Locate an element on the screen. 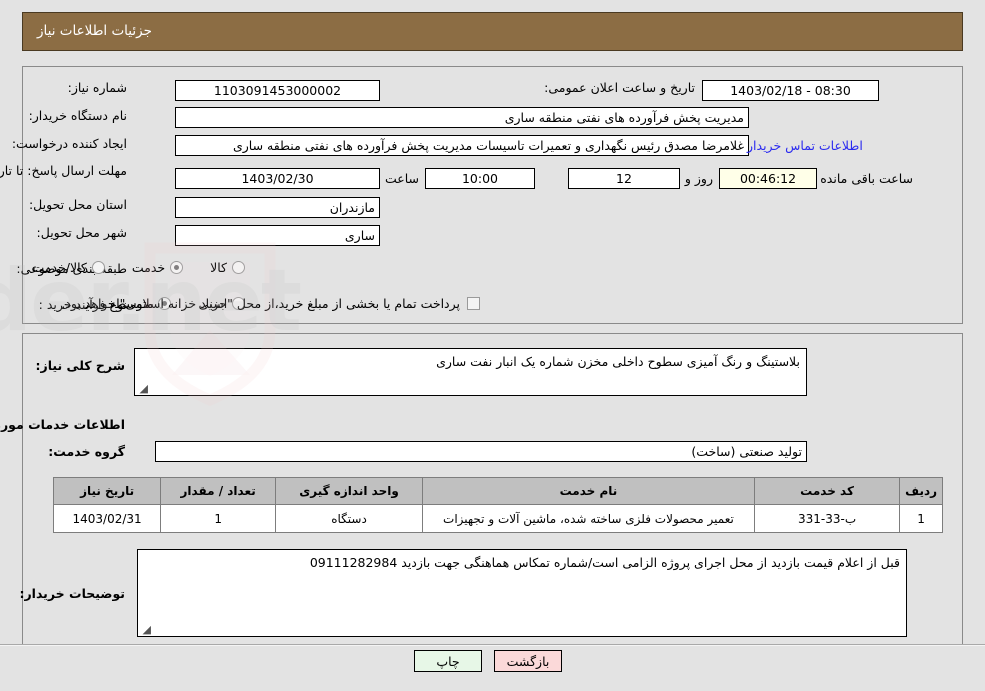  requester-label-wrap: ایجاد کننده درخواست: is located at coordinates (69, 143).